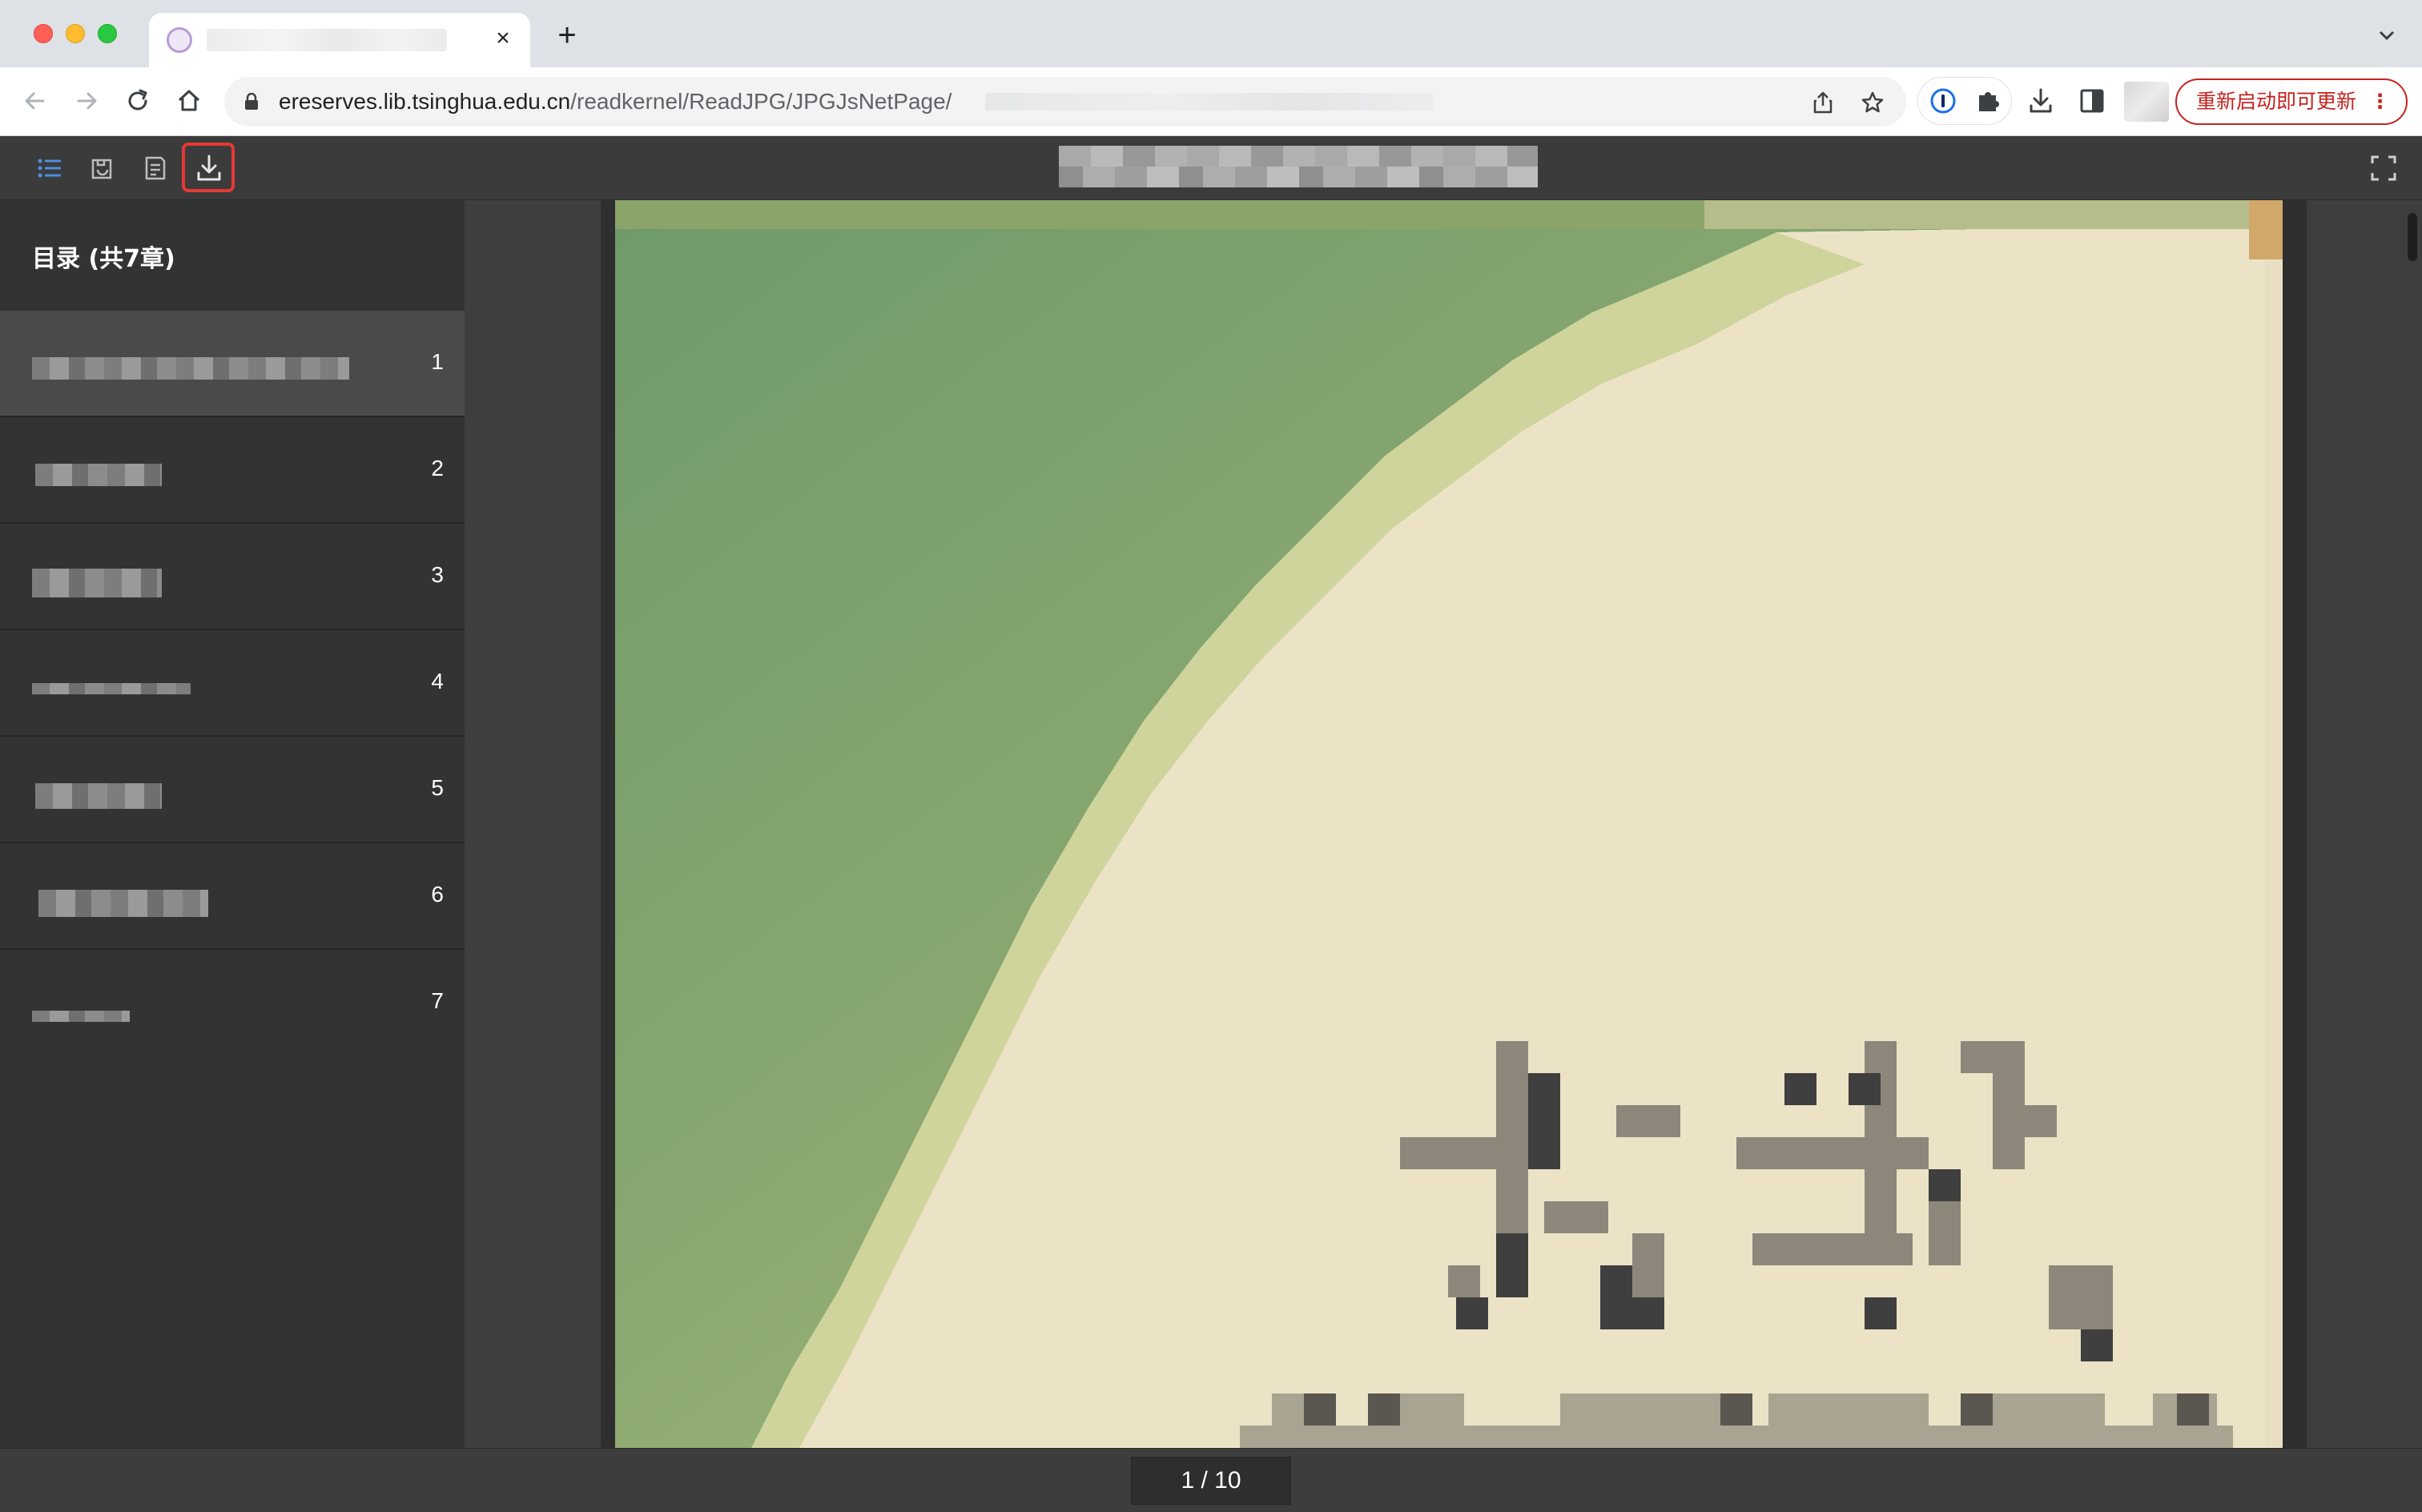 The height and width of the screenshot is (1512, 2422). What do you see at coordinates (138, 101) in the screenshot?
I see `reload-icon` at bounding box center [138, 101].